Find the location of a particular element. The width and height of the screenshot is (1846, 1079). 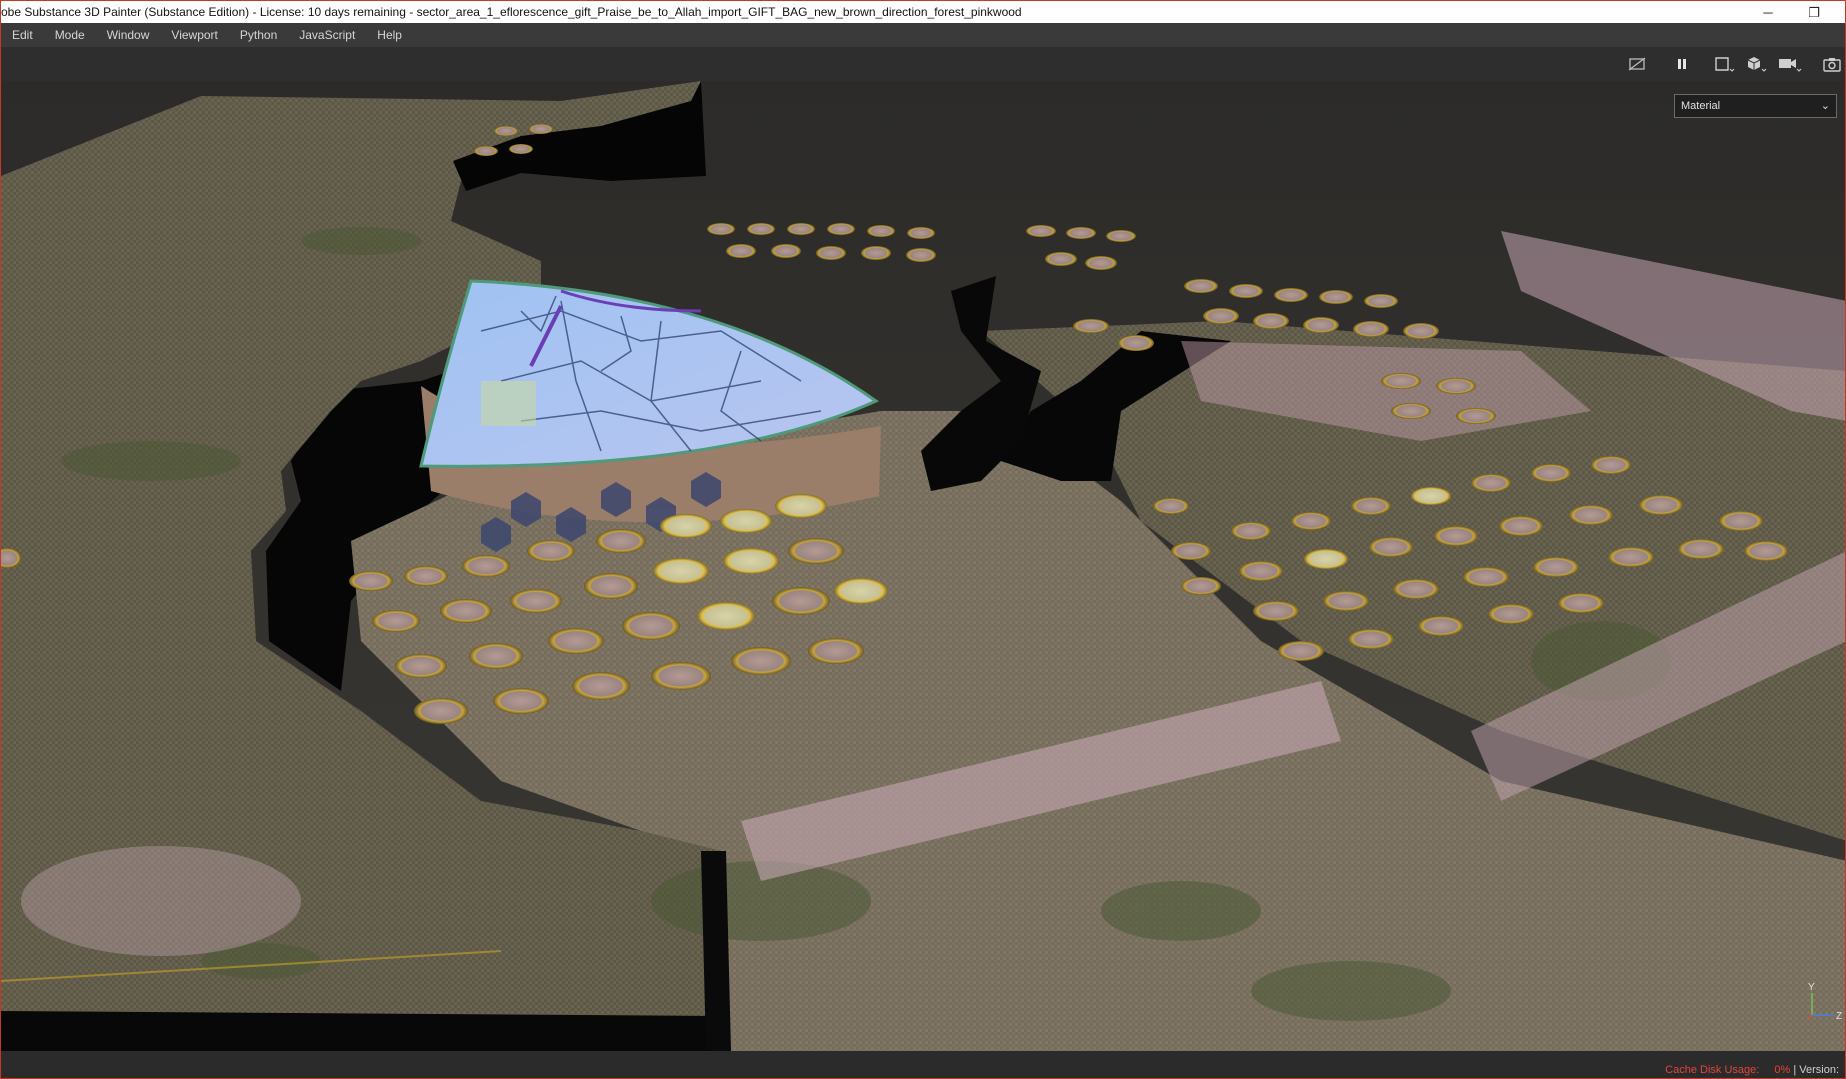

hide-ui-button is located at coordinates (1637, 64).